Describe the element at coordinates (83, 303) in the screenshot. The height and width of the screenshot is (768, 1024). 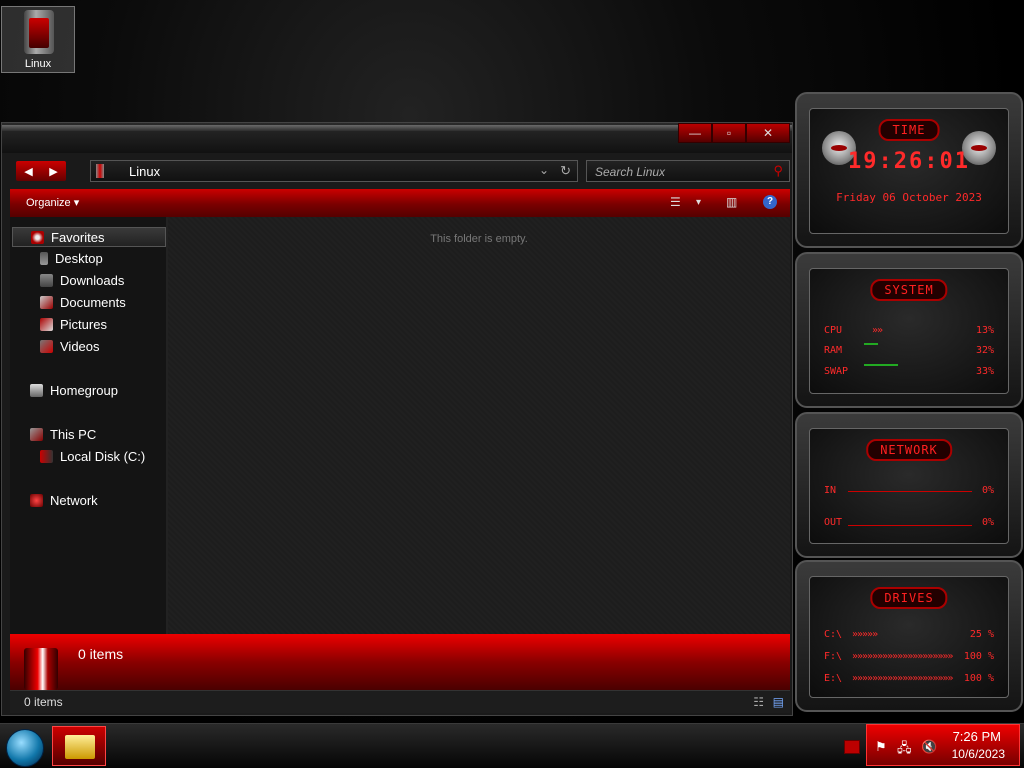
I see `nav-documents: Documents` at that location.